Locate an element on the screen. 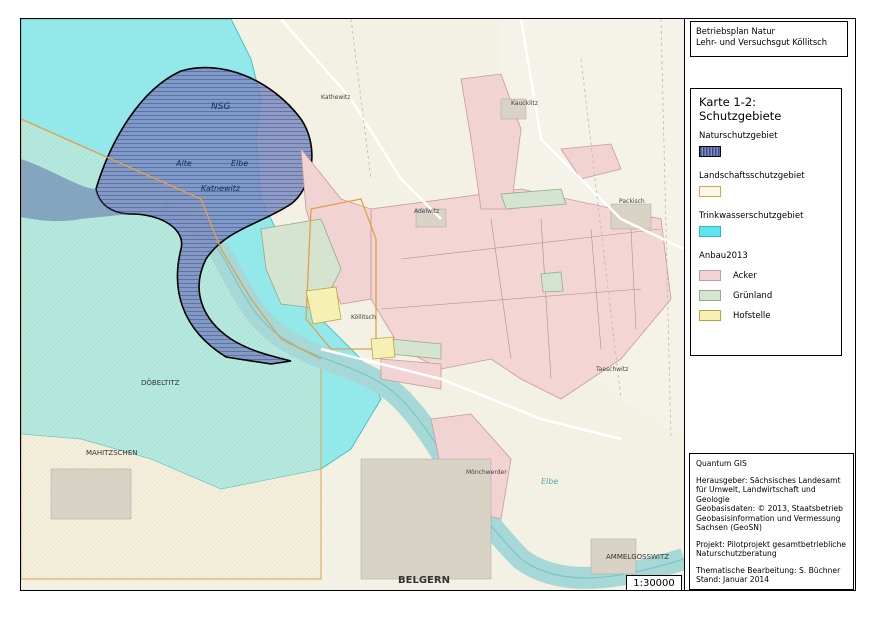  legend-anbau-label: Anbau2013 is located at coordinates (723, 256).